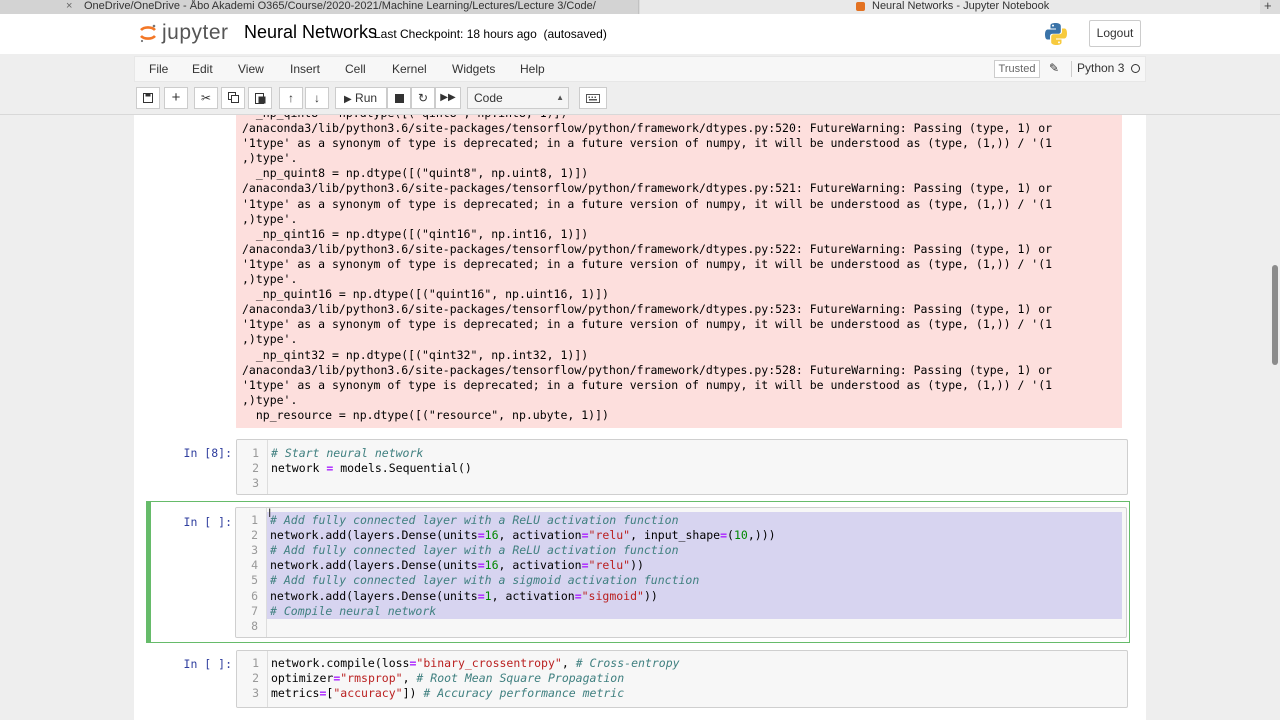 Image resolution: width=1280 pixels, height=720 pixels. I want to click on kernel-name: Python 3, so click(1100, 68).